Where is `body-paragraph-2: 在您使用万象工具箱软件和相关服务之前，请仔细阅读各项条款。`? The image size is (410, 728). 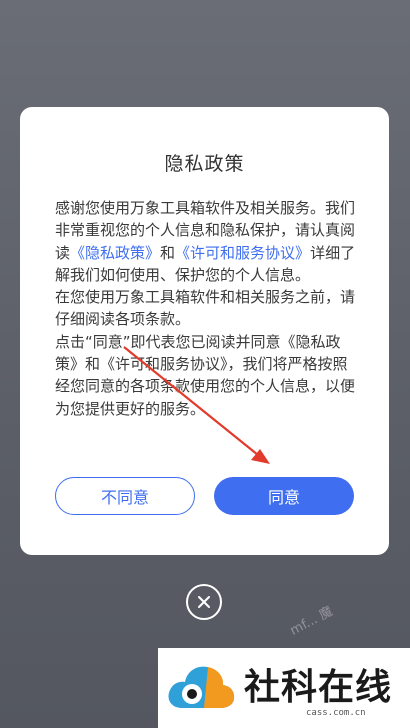
body-paragraph-2: 在您使用万象工具箱软件和相关服务之前，请仔细阅读各项条款。 is located at coordinates (205, 308).